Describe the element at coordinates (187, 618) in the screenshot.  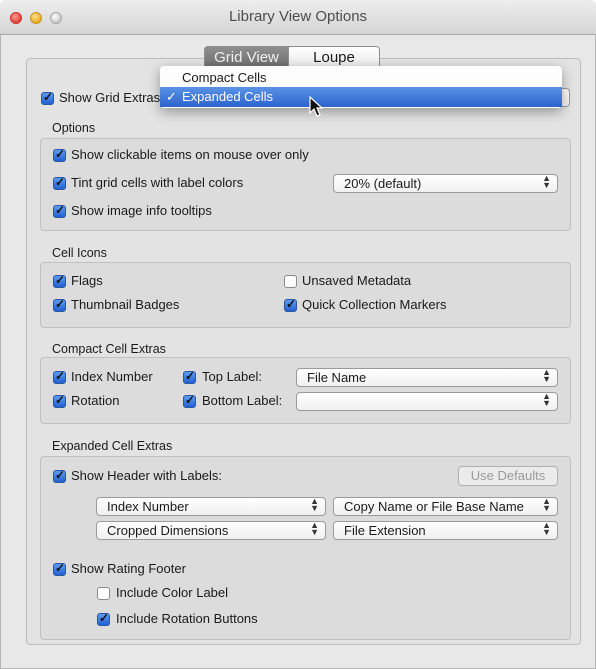
I see `include-rotation-buttons-label: Include Rotation Buttons` at that location.